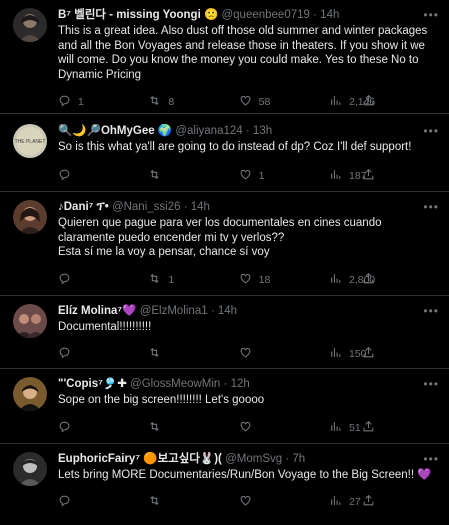 This screenshot has height=525, width=449. I want to click on like-button: 1, so click(269, 176).